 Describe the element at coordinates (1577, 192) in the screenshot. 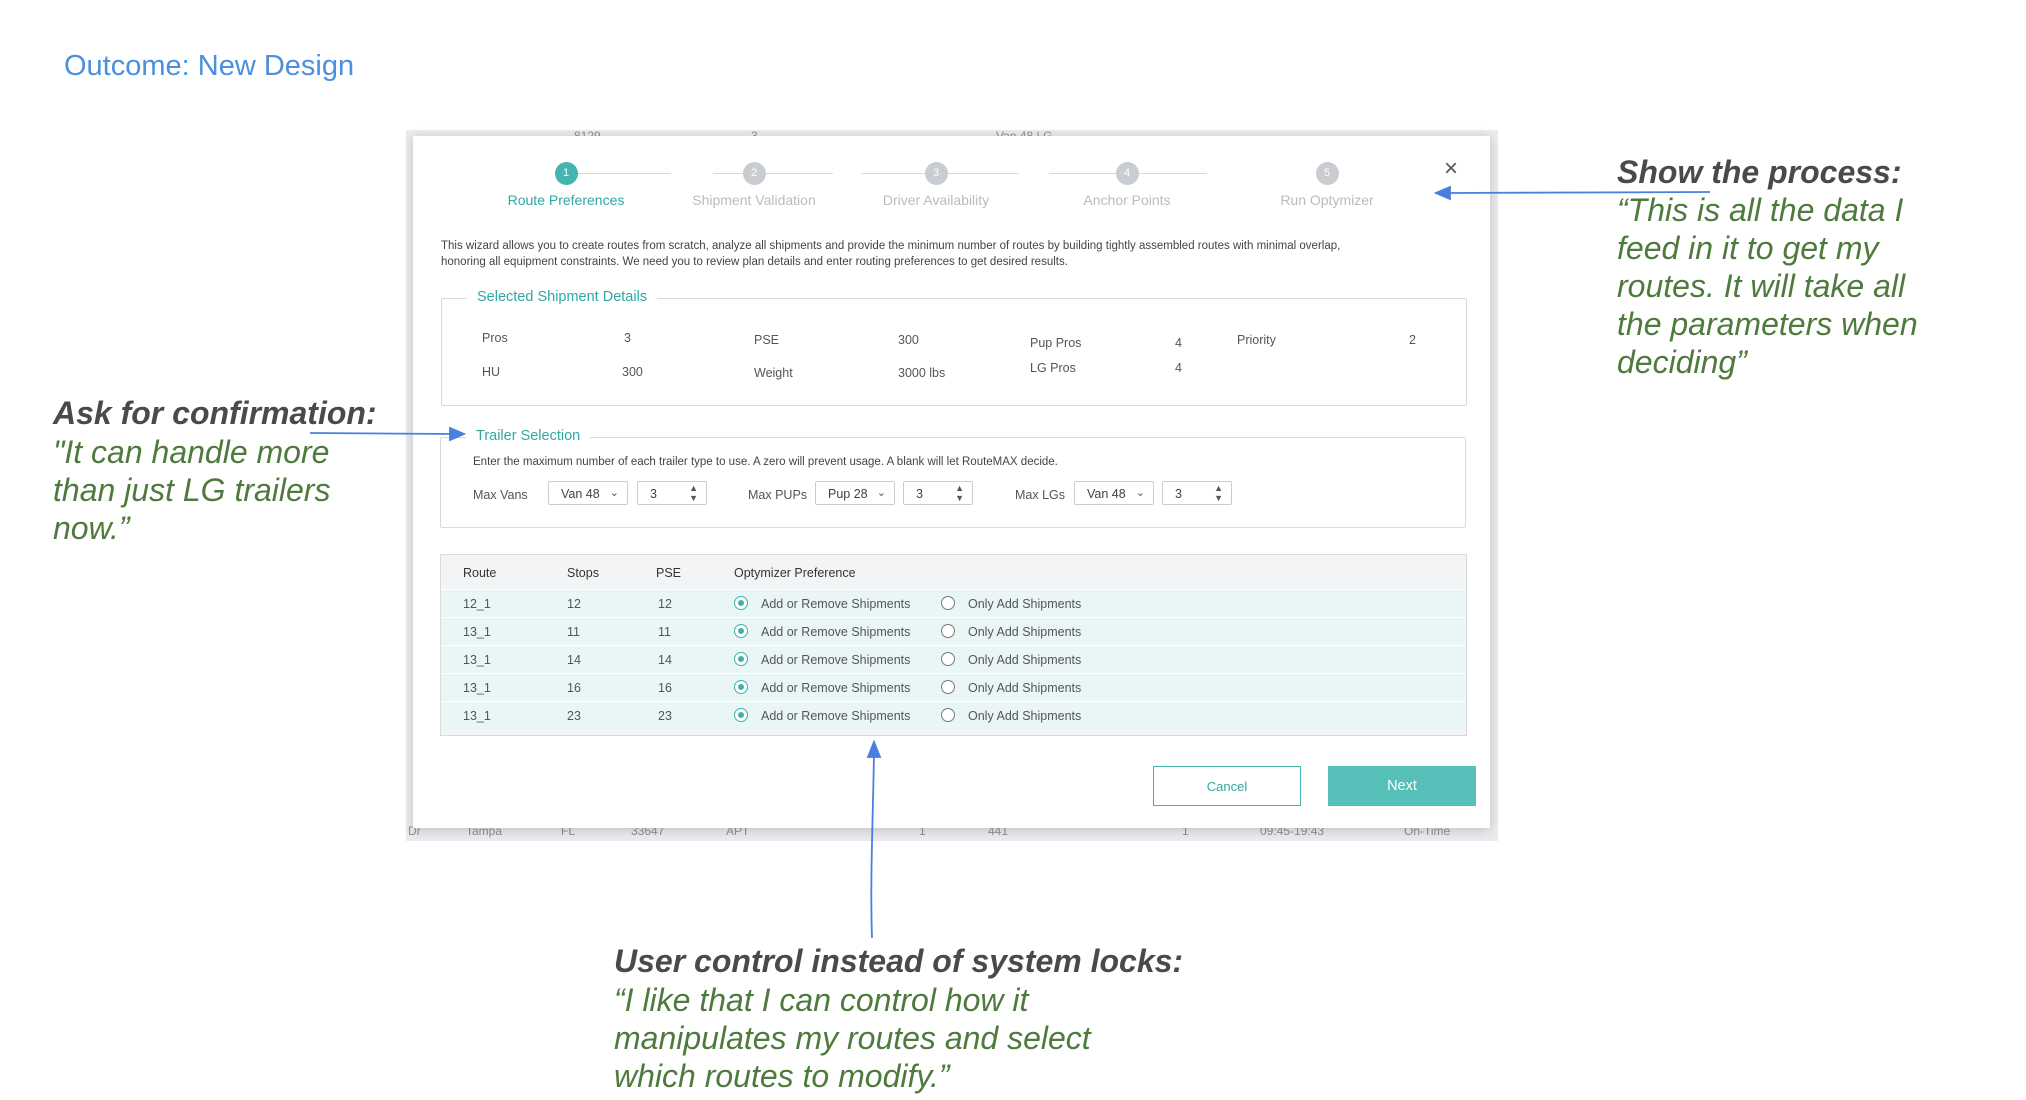

I see `arrow-to-stepper` at that location.